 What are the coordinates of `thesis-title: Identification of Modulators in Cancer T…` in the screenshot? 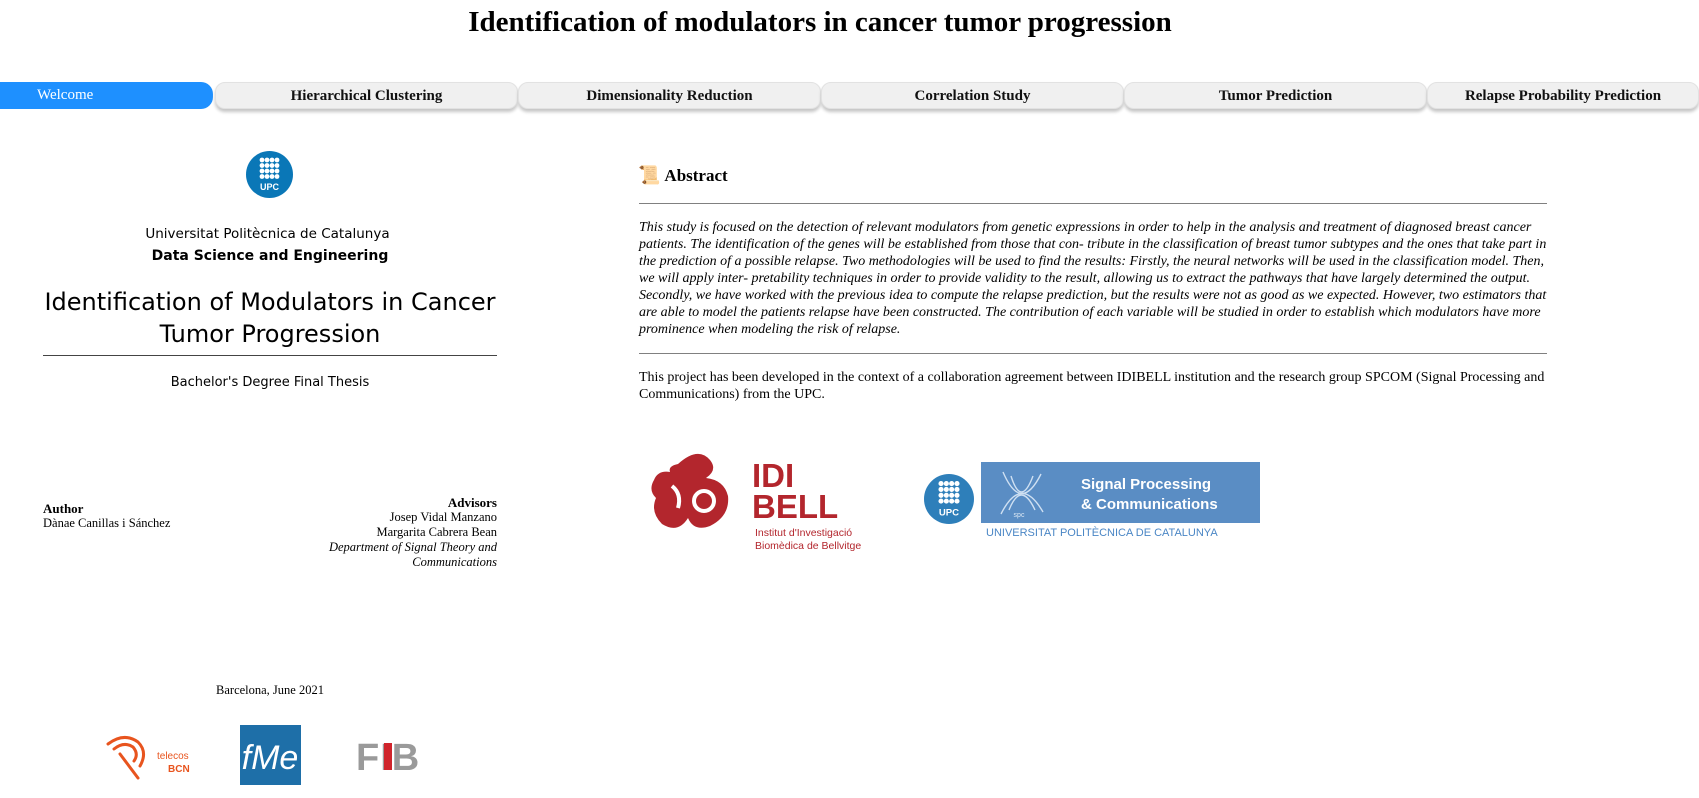 It's located at (270, 318).